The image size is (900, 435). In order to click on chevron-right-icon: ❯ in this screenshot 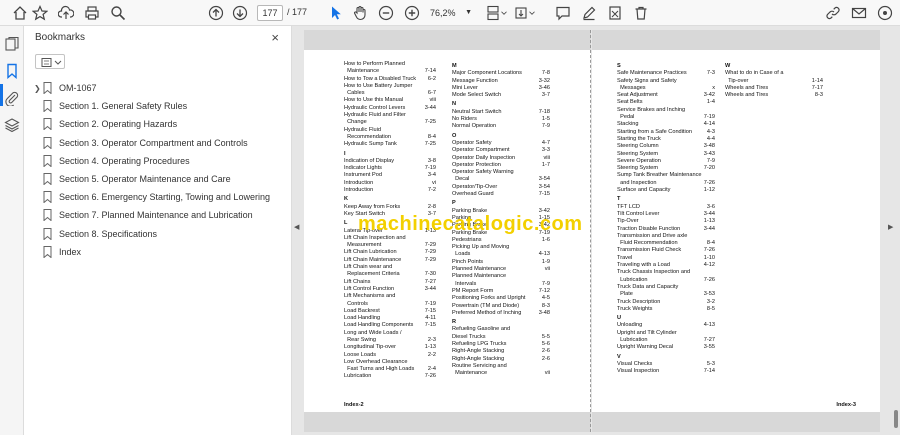, I will do `click(37, 88)`.